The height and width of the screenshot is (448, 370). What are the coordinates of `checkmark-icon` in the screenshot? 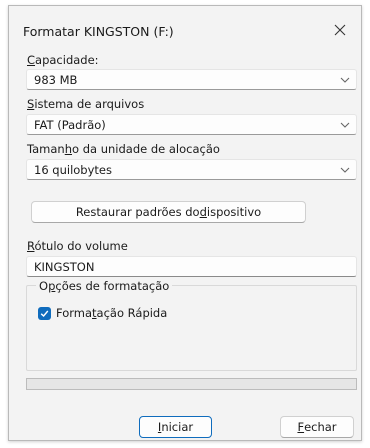 It's located at (44, 314).